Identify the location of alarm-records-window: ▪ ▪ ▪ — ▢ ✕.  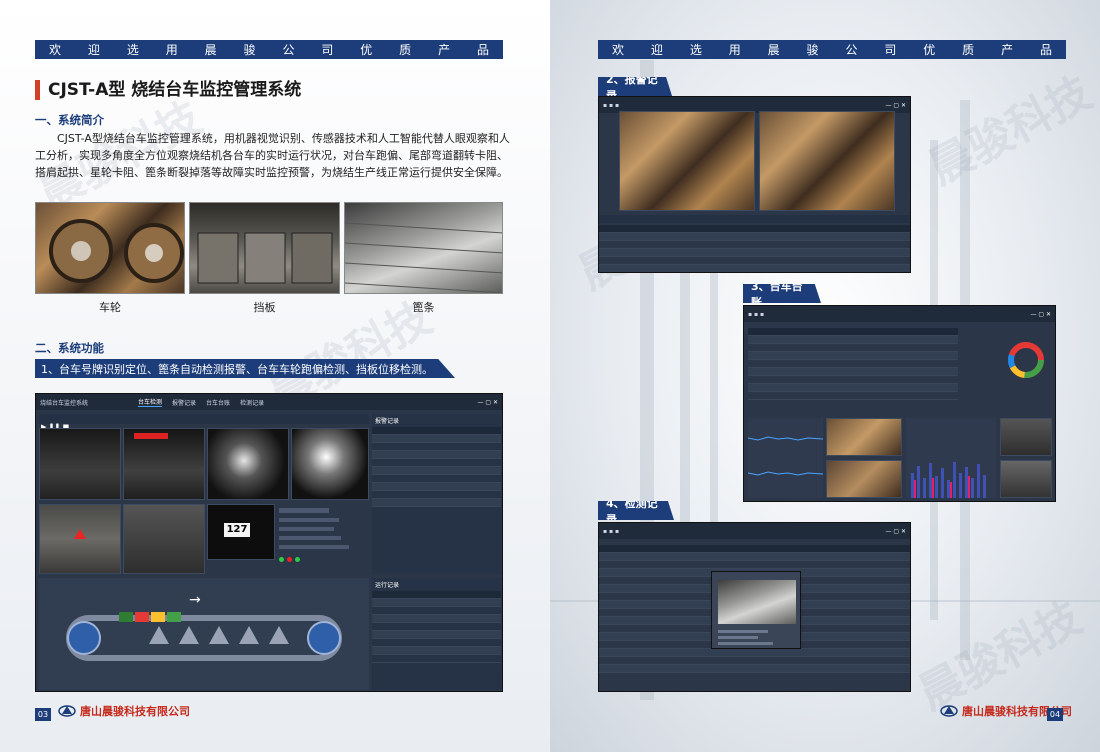
(754, 184).